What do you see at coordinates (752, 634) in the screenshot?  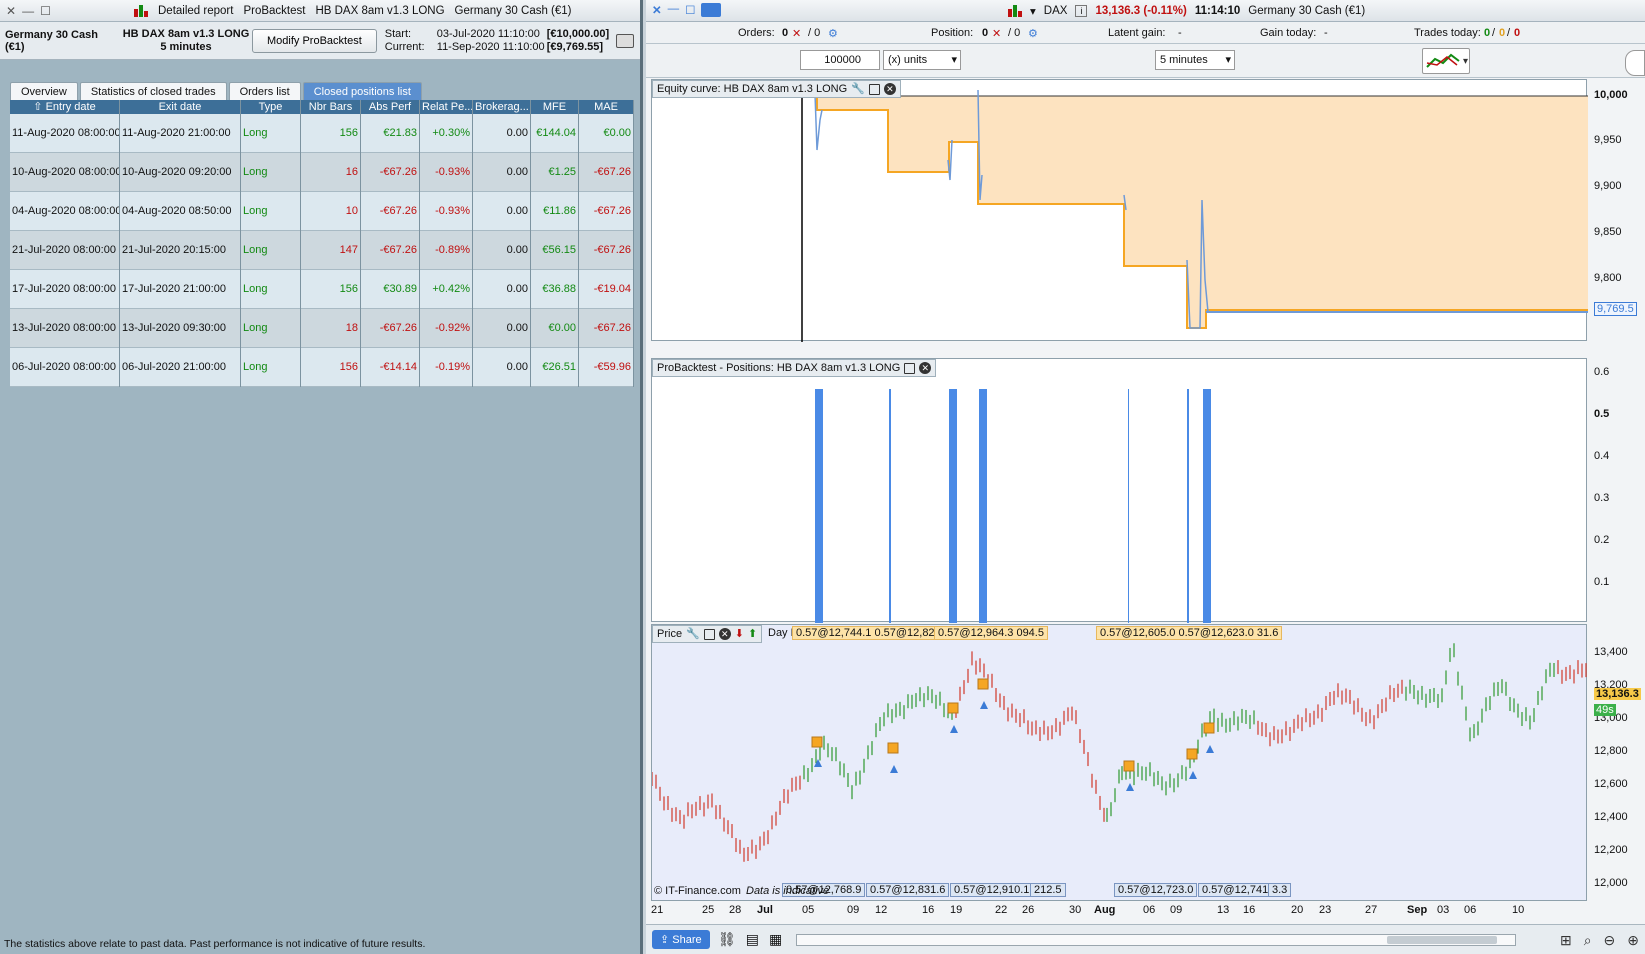 I see `arrow-up-icon: ⬆` at bounding box center [752, 634].